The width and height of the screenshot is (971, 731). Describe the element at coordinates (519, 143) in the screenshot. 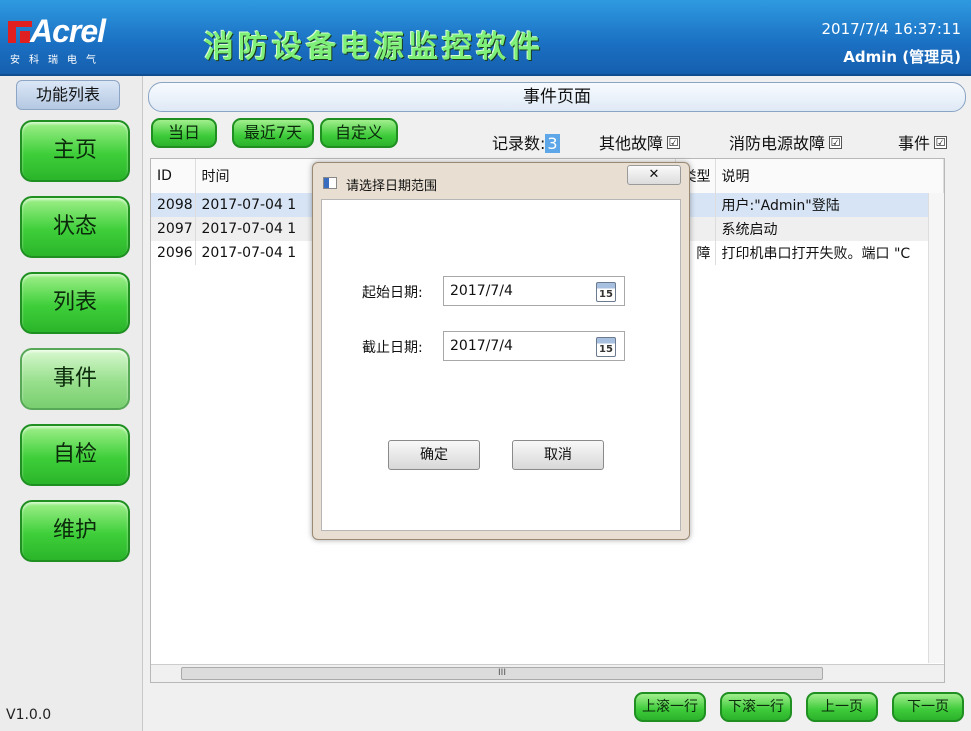

I see `record-count-text: 记录数:` at that location.